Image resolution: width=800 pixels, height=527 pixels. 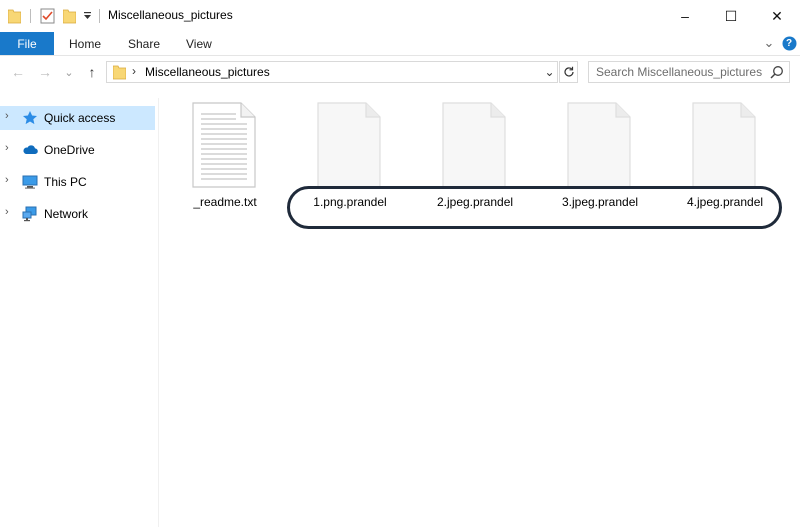 What do you see at coordinates (85, 43) in the screenshot?
I see `tab-home: Home` at bounding box center [85, 43].